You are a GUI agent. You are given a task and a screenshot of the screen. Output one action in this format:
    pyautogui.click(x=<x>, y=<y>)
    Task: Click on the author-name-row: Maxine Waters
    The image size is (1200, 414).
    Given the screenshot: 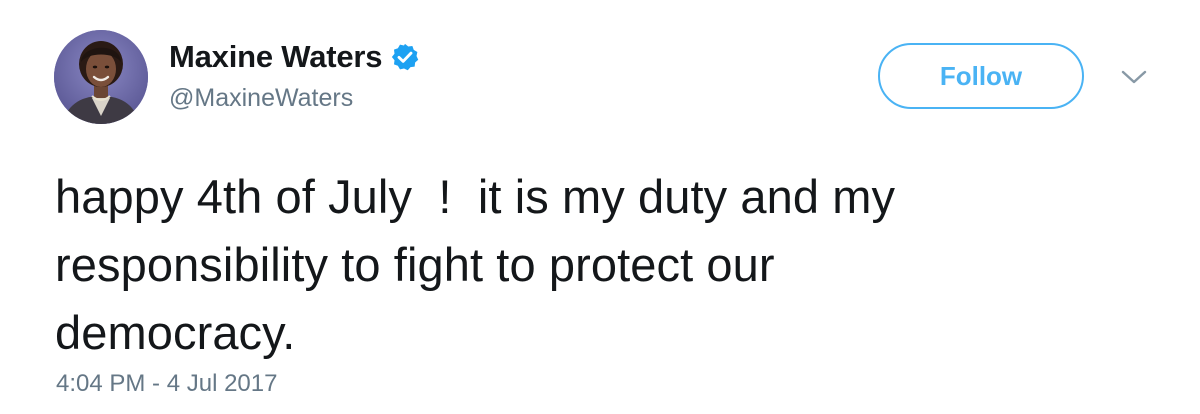 What is the action you would take?
    pyautogui.click(x=294, y=57)
    